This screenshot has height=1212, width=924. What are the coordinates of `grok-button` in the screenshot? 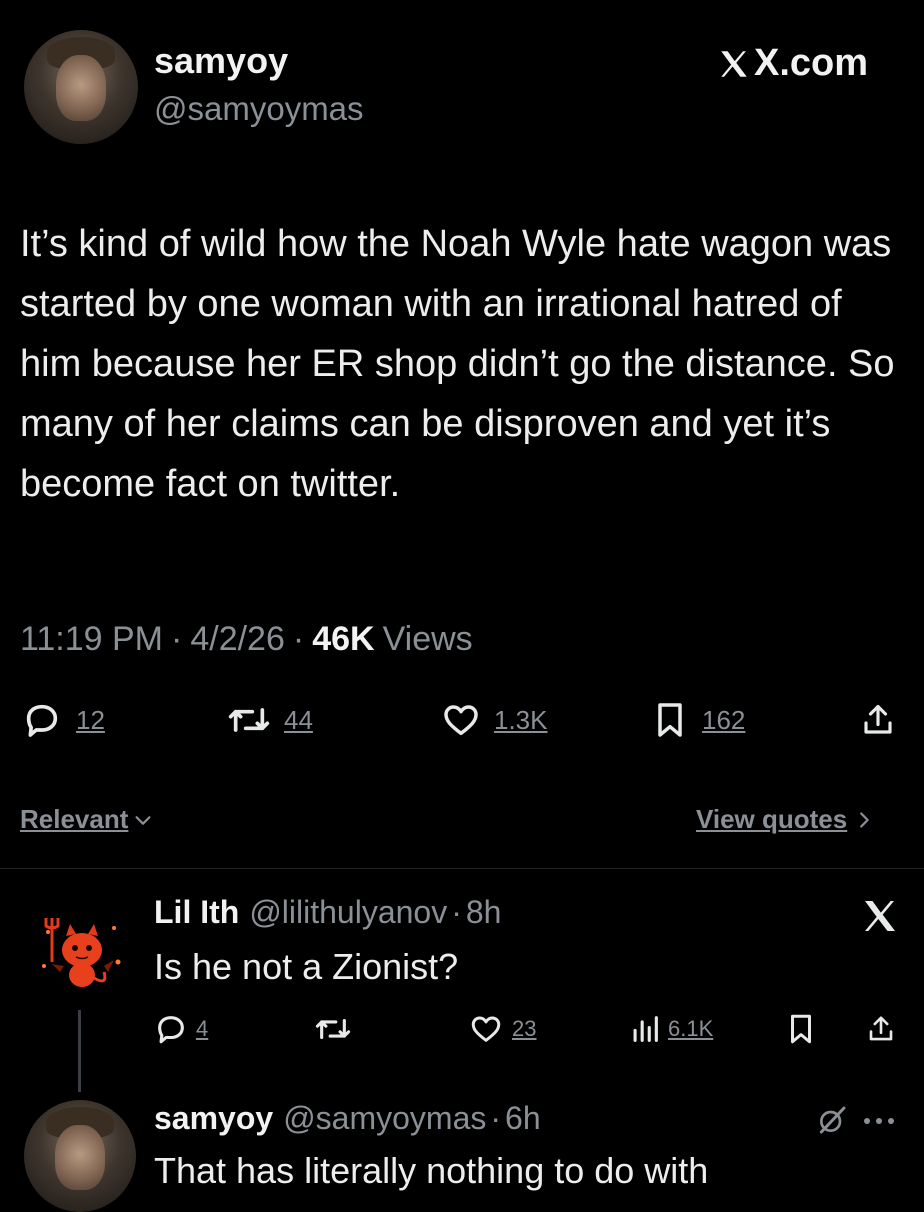 It's located at (832, 1120).